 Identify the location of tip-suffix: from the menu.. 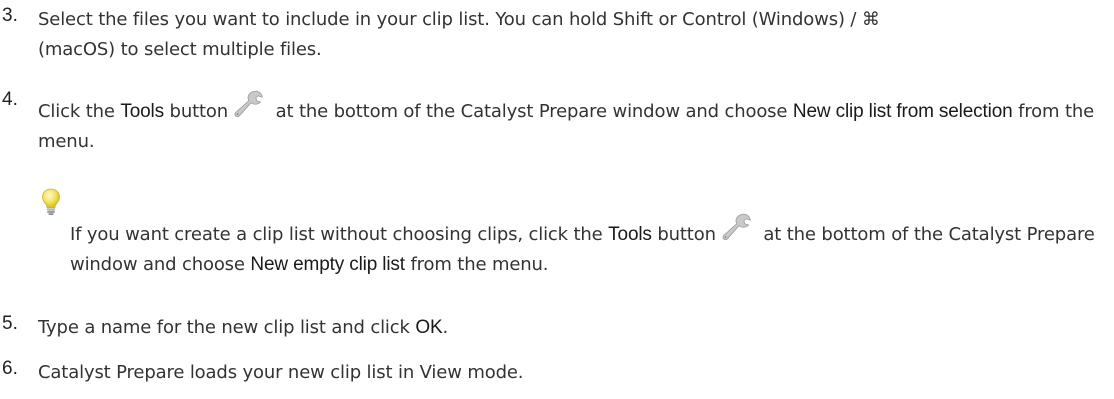
(476, 264).